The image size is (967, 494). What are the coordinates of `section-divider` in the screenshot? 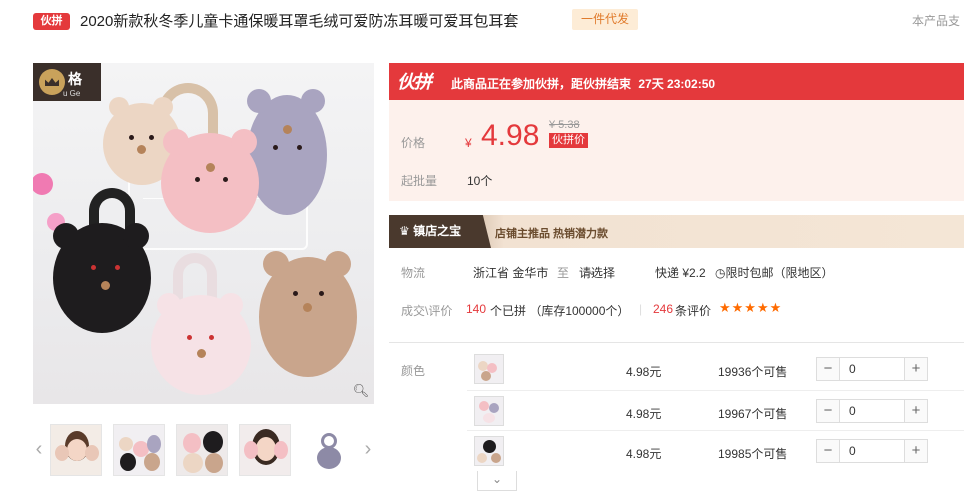 It's located at (676, 342).